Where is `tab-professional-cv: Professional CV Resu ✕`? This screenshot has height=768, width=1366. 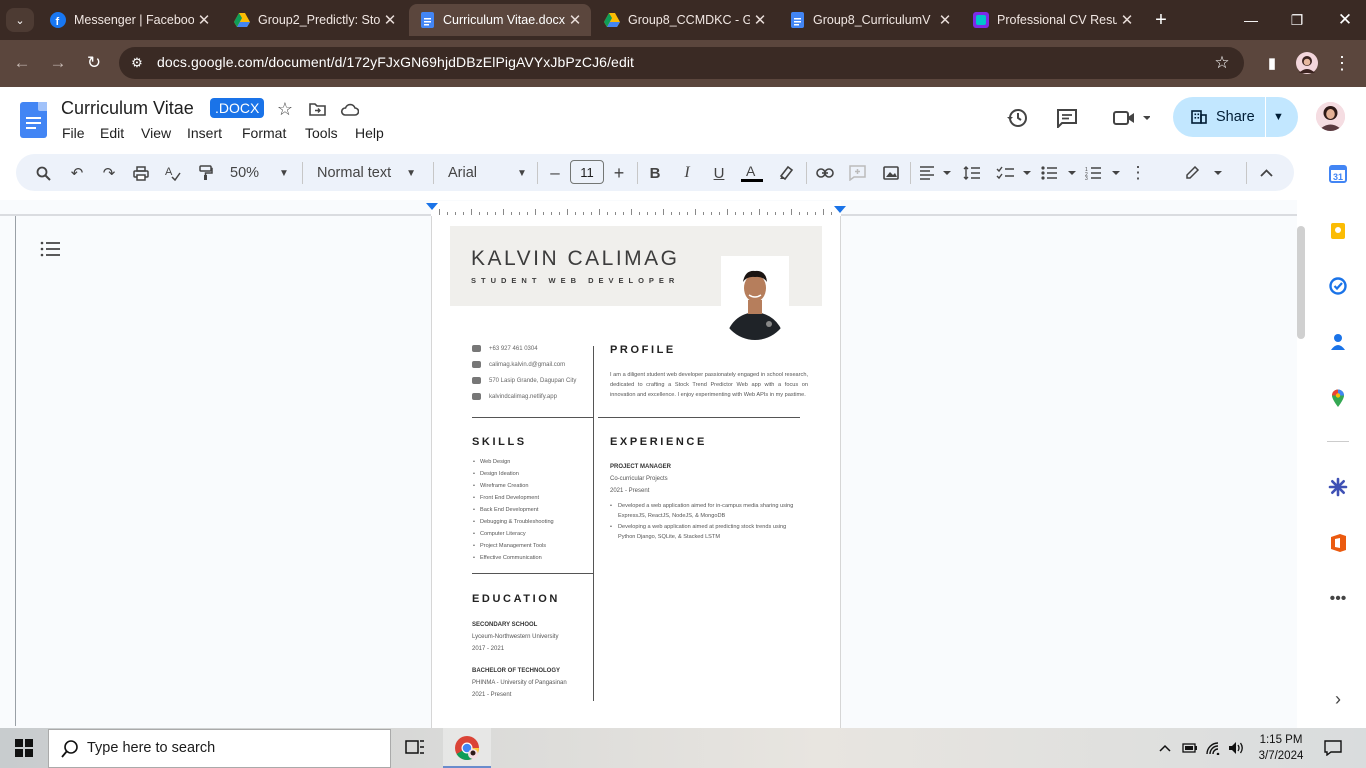
tab-professional-cv: Professional CV Resu ✕ is located at coordinates (1053, 20).